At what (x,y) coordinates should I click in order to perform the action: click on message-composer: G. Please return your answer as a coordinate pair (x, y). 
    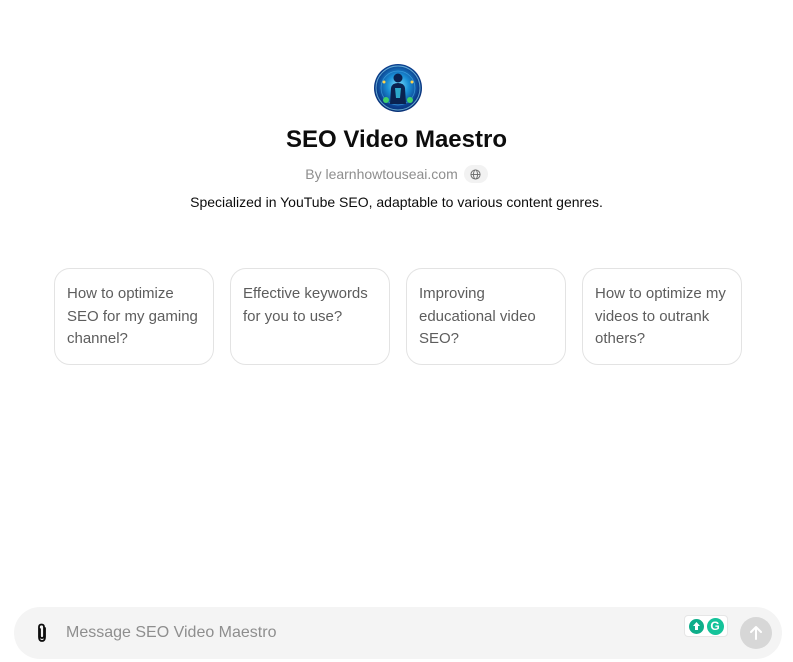
    Looking at the image, I should click on (398, 633).